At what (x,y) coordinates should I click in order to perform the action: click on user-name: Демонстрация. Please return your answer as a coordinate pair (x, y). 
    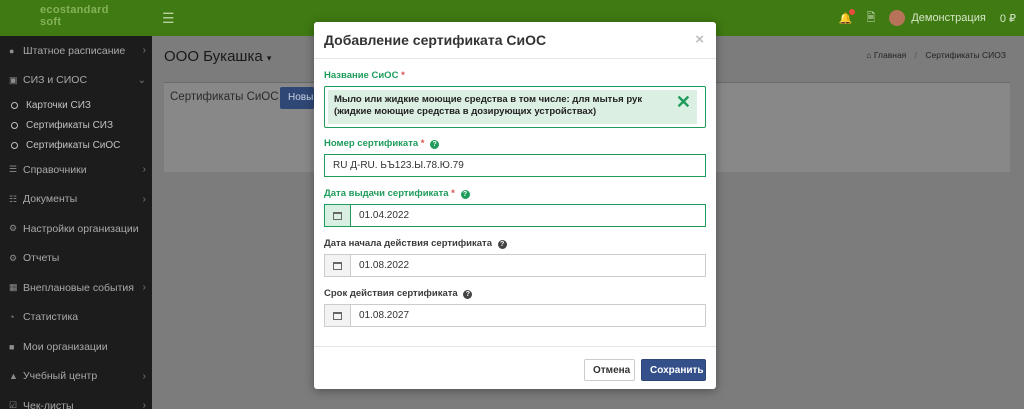
    Looking at the image, I should click on (948, 17).